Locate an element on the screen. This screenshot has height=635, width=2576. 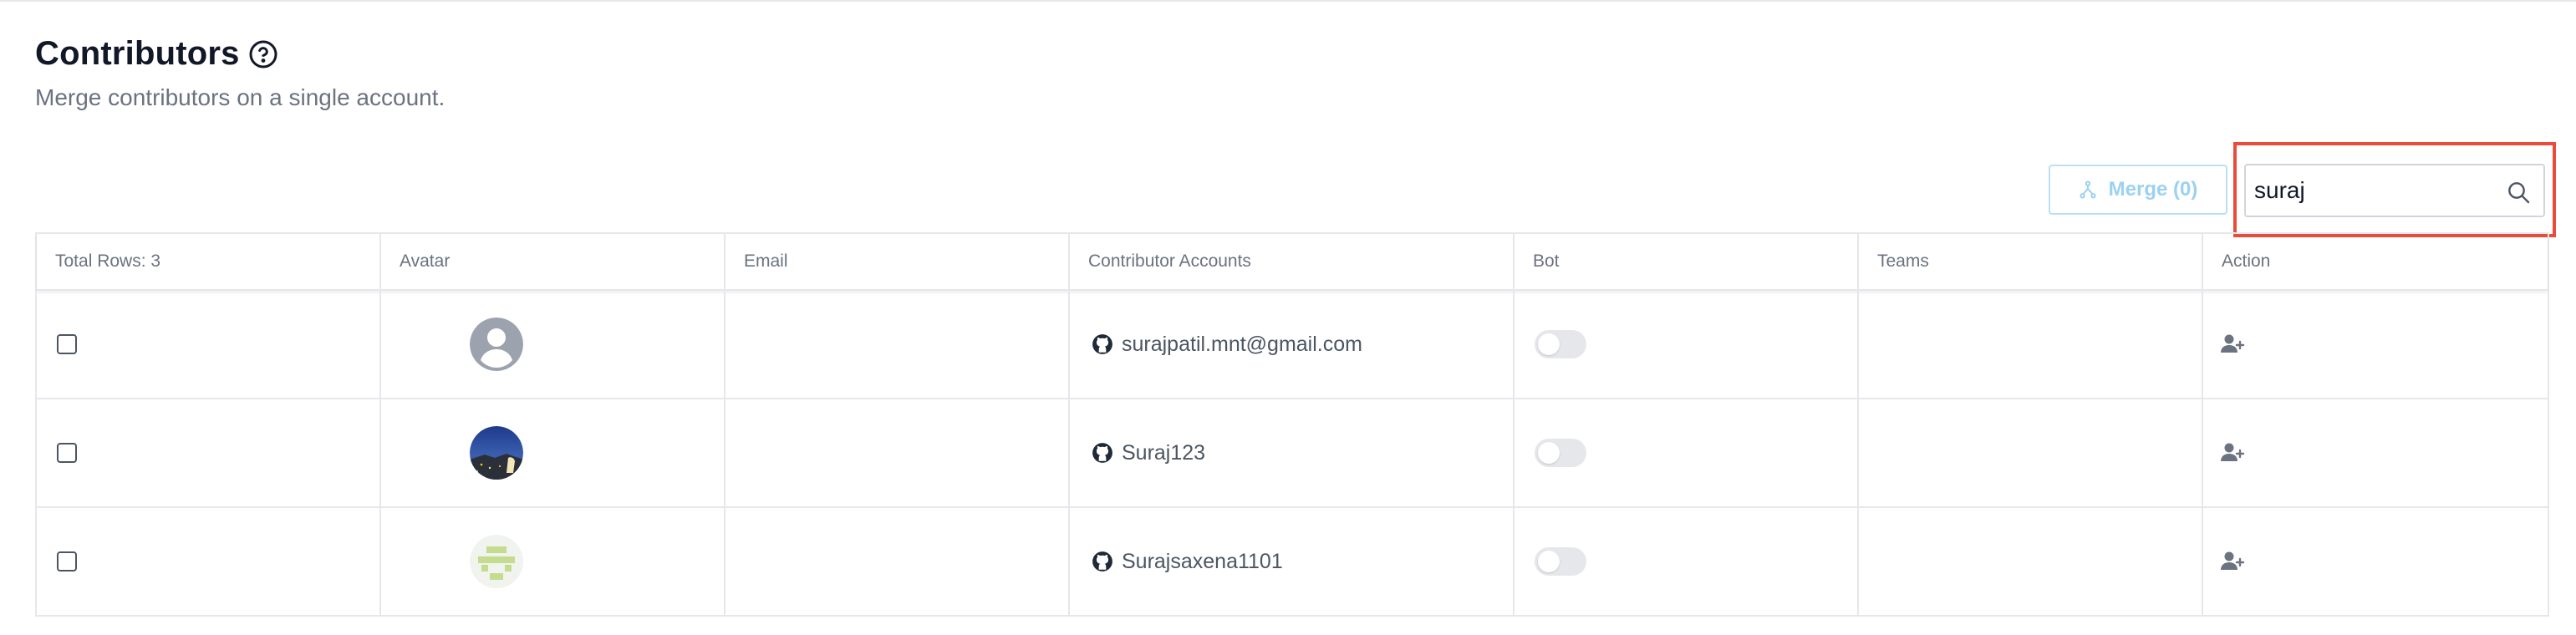
account-name: Suraj123 is located at coordinates (1164, 453).